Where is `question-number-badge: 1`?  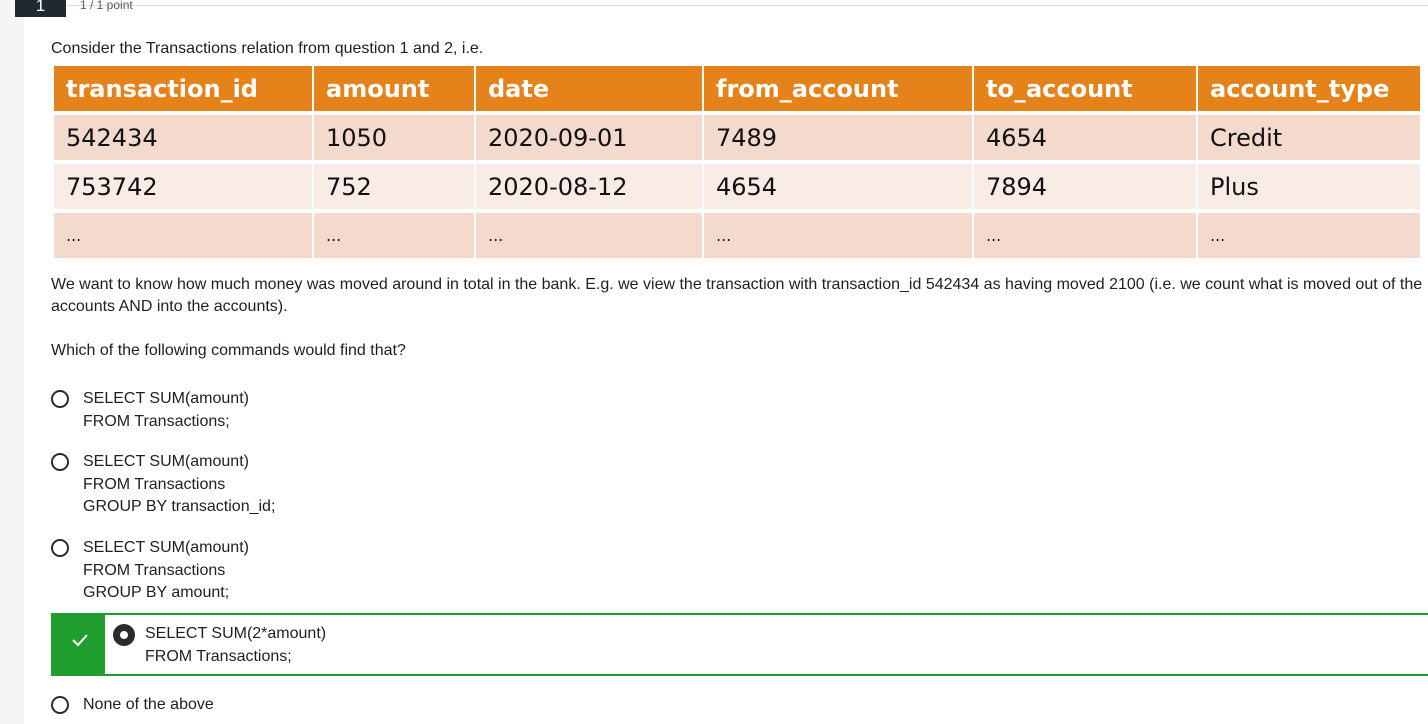
question-number-badge: 1 is located at coordinates (40, 8).